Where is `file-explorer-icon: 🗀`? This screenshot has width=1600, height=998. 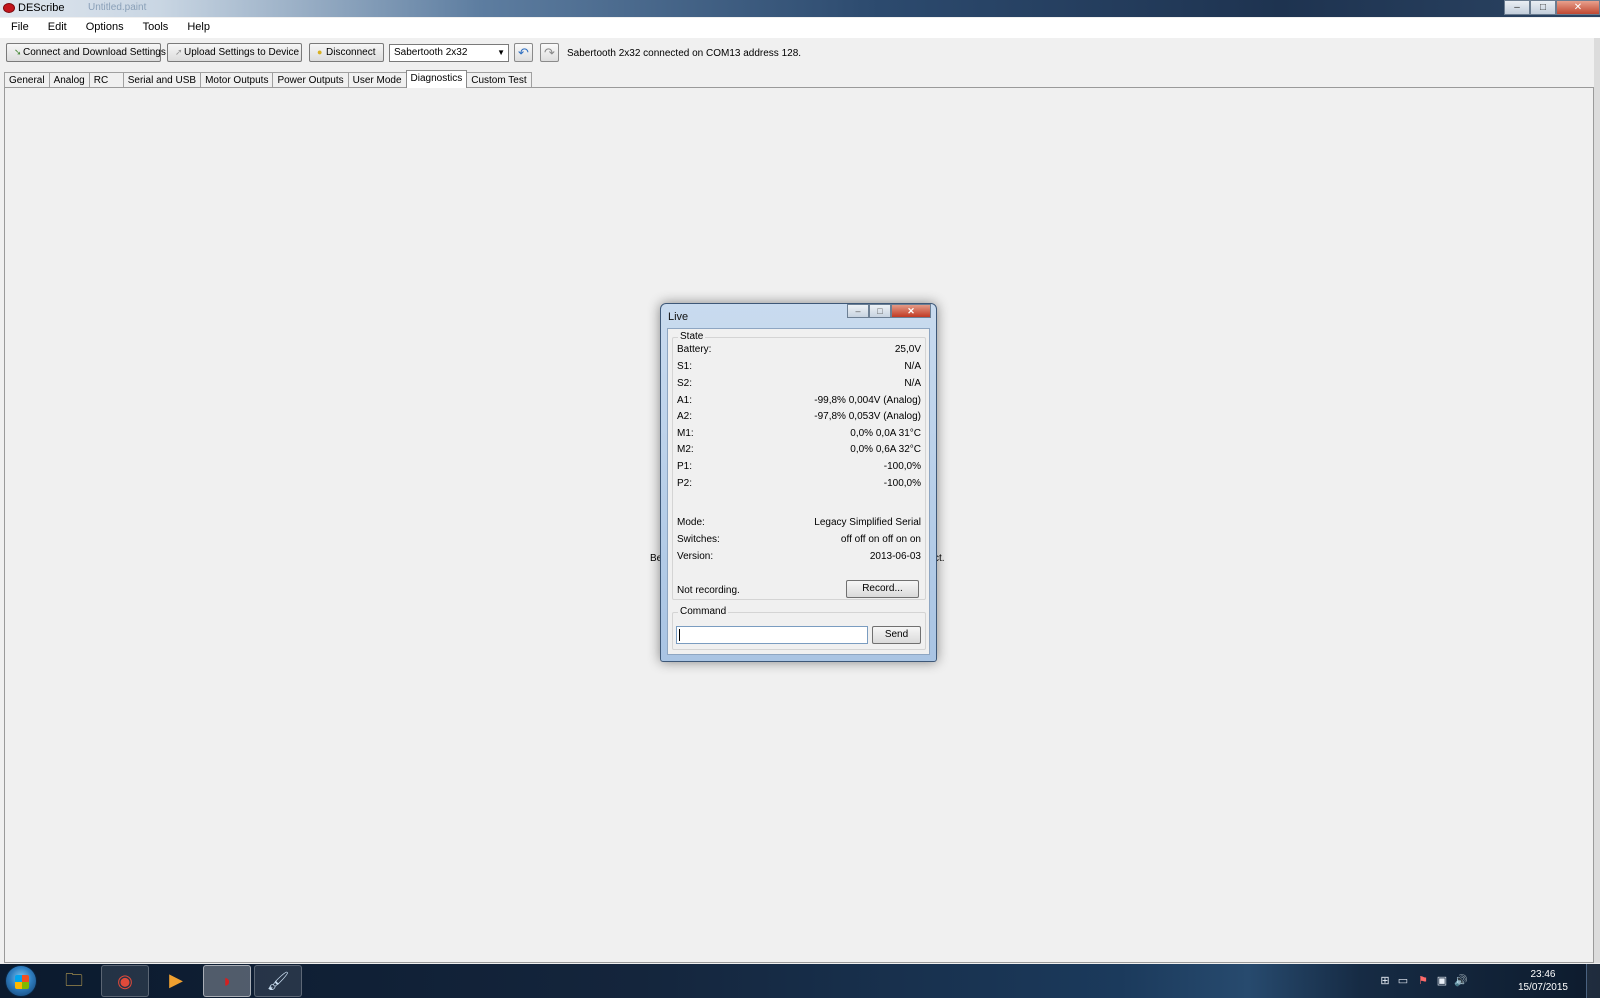 file-explorer-icon: 🗀 is located at coordinates (74, 980).